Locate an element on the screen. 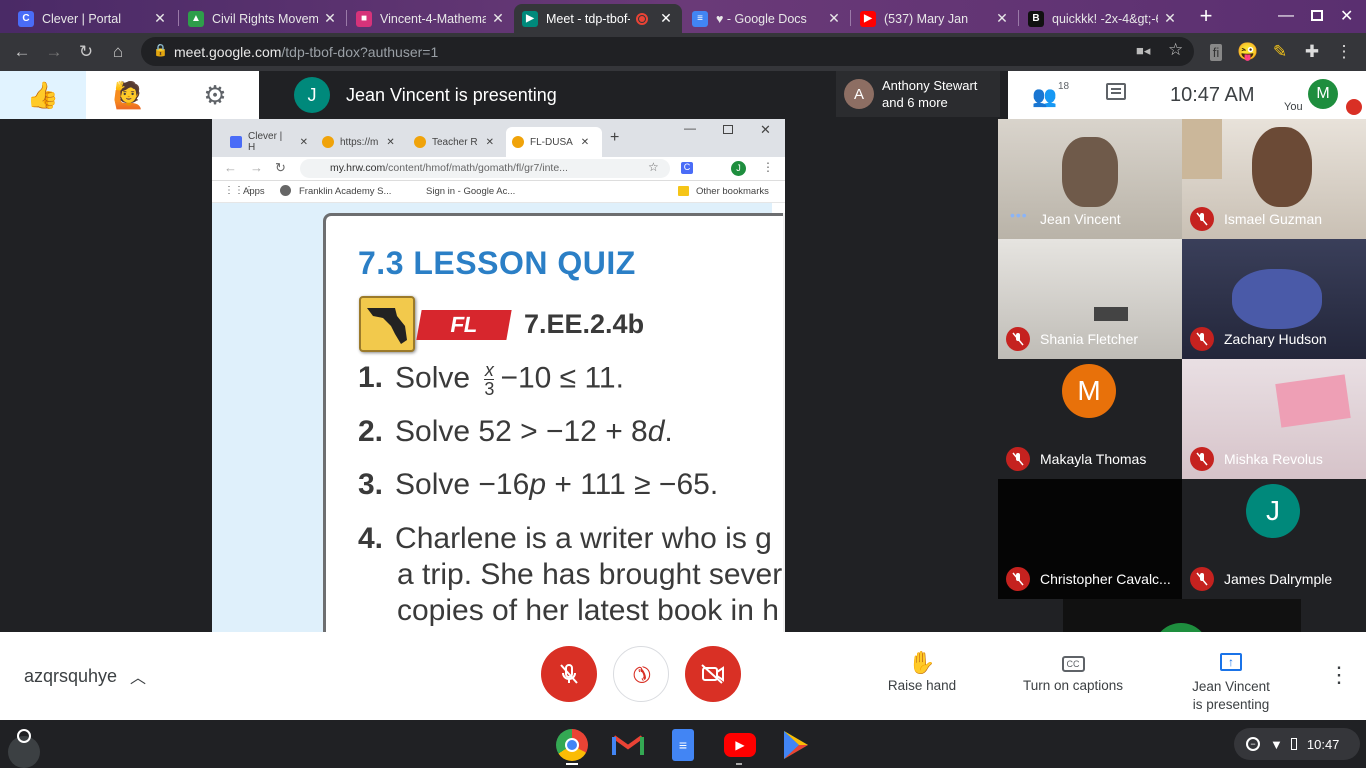  globe-icon is located at coordinates (285, 190).